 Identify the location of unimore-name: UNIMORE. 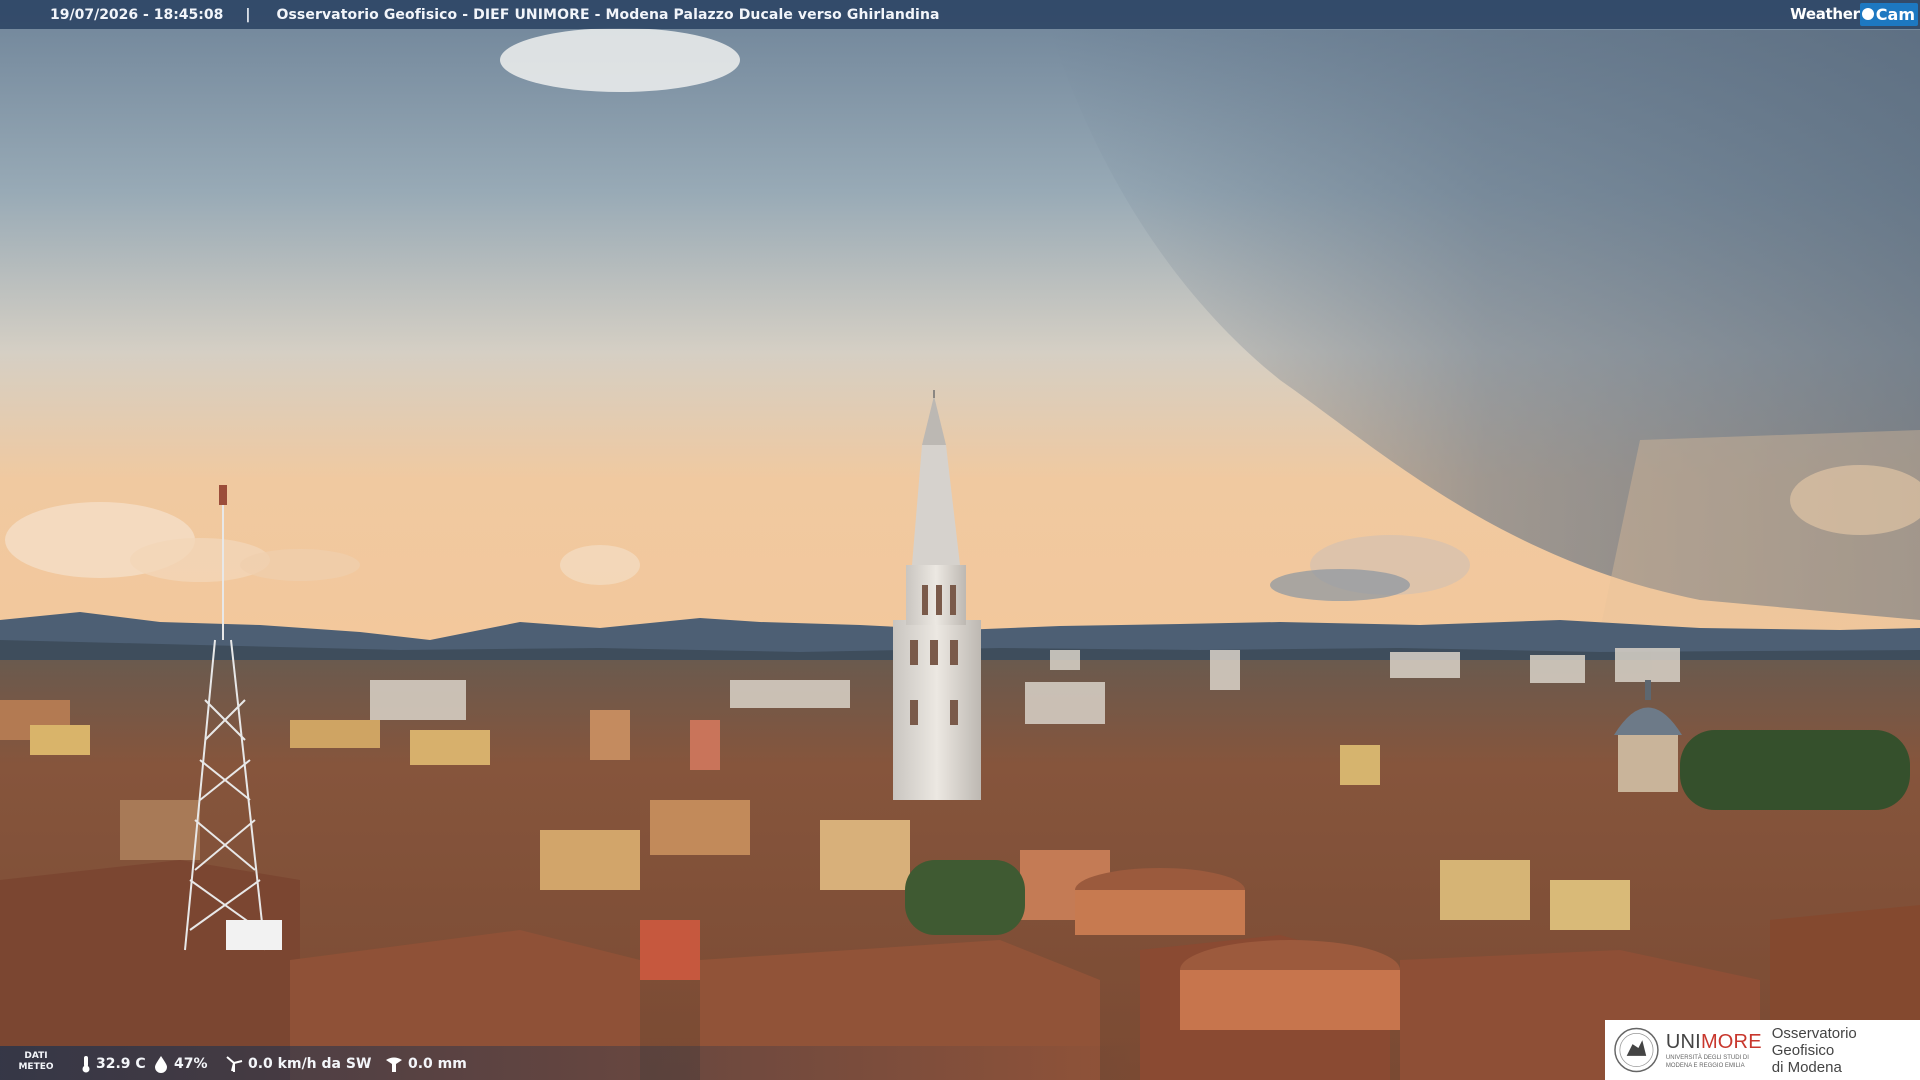
(1714, 1042).